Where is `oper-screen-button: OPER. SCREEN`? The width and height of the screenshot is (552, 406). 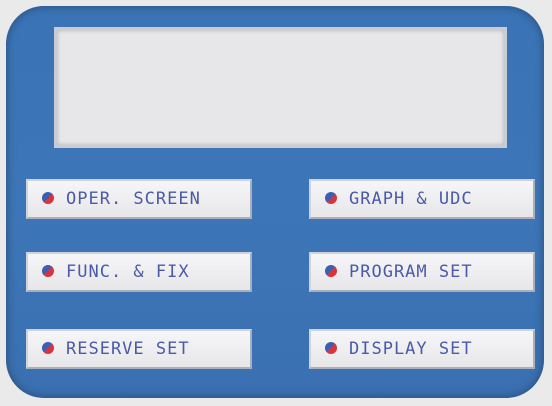 oper-screen-button: OPER. SCREEN is located at coordinates (139, 199).